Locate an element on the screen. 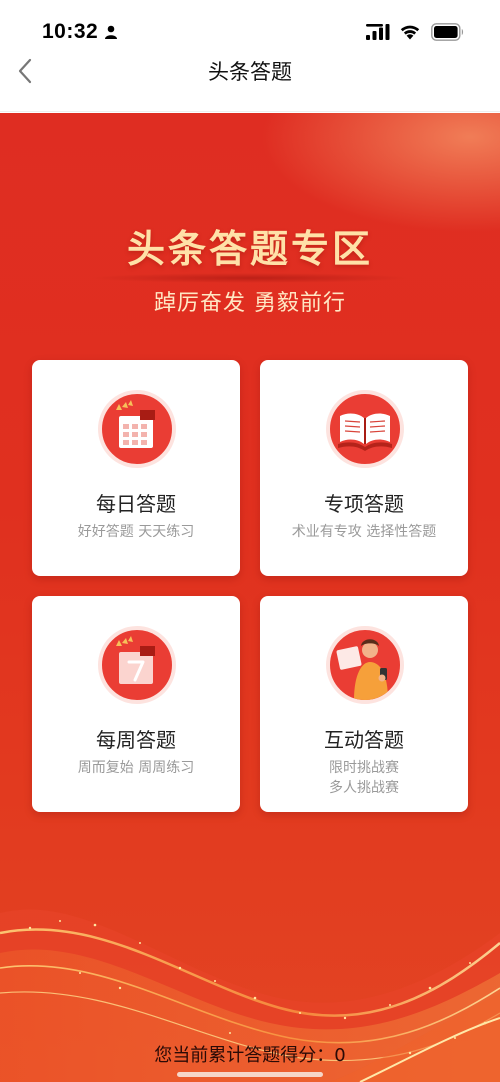 The width and height of the screenshot is (500, 1082). weekly-quiz-title: 每周答题 is located at coordinates (136, 740).